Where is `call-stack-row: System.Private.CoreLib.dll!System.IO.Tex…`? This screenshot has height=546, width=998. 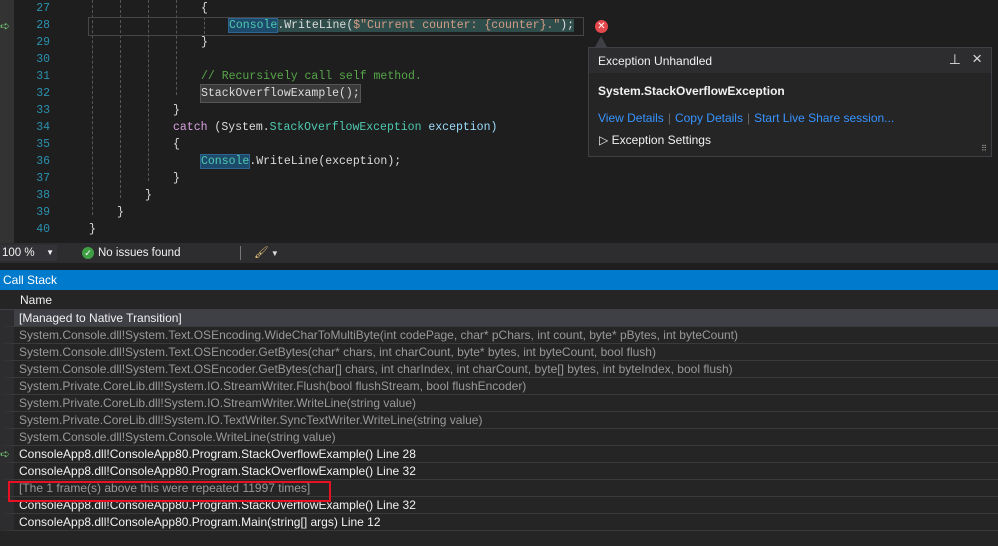
call-stack-row: System.Private.CoreLib.dll!System.IO.Tex… is located at coordinates (499, 420).